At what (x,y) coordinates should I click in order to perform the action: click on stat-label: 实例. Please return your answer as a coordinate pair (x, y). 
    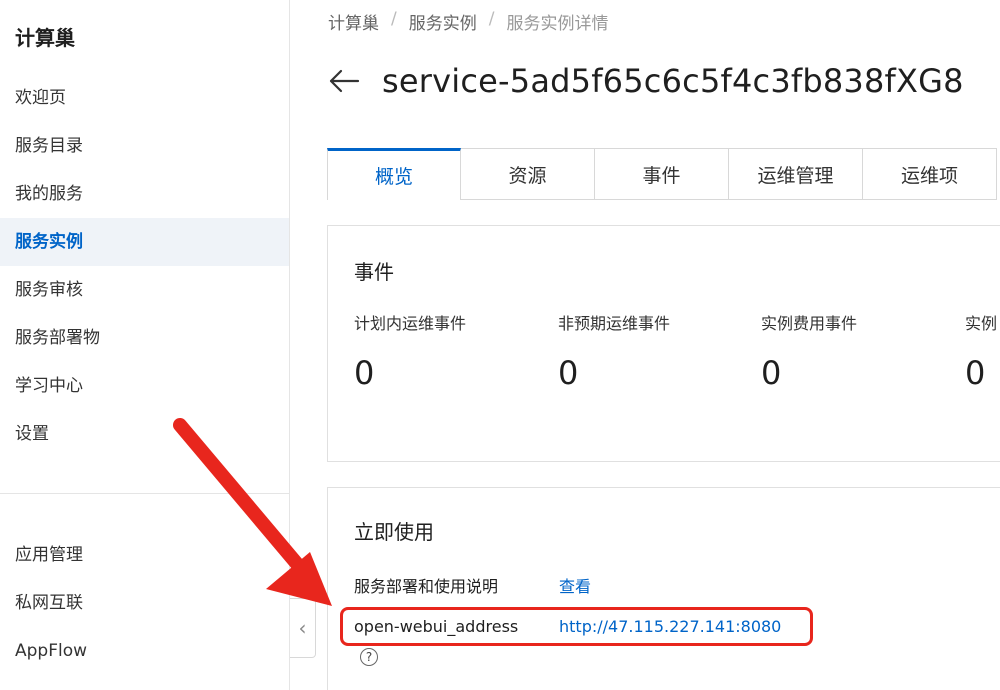
    Looking at the image, I should click on (981, 323).